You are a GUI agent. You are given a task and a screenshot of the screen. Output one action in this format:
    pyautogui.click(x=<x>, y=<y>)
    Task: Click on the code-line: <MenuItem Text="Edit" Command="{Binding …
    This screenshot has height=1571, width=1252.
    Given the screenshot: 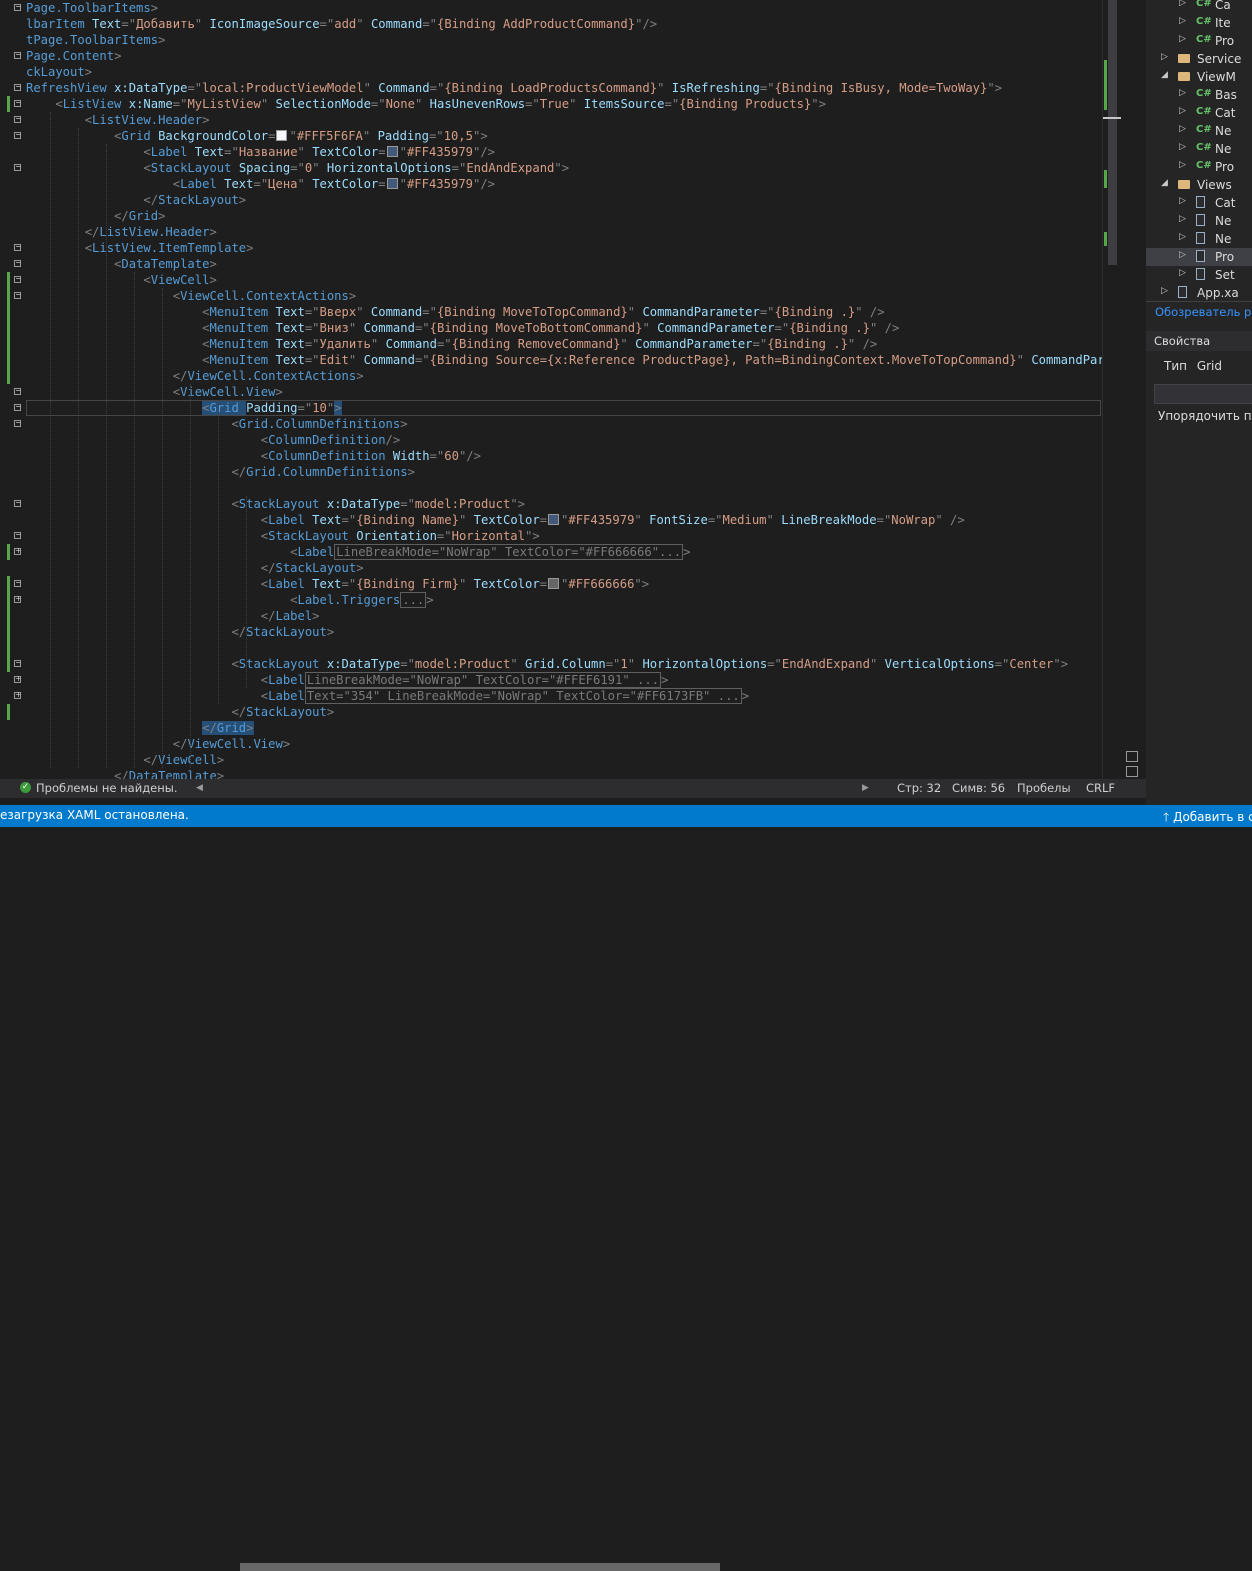 What is the action you would take?
    pyautogui.click(x=564, y=360)
    